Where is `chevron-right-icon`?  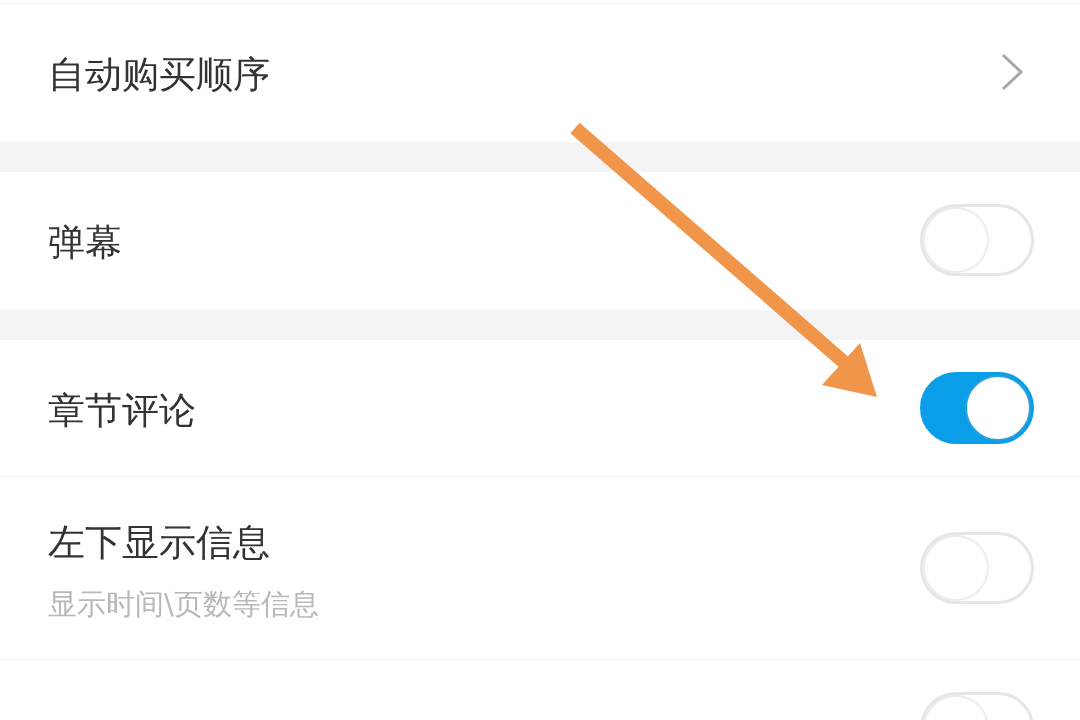
chevron-right-icon is located at coordinates (1012, 72).